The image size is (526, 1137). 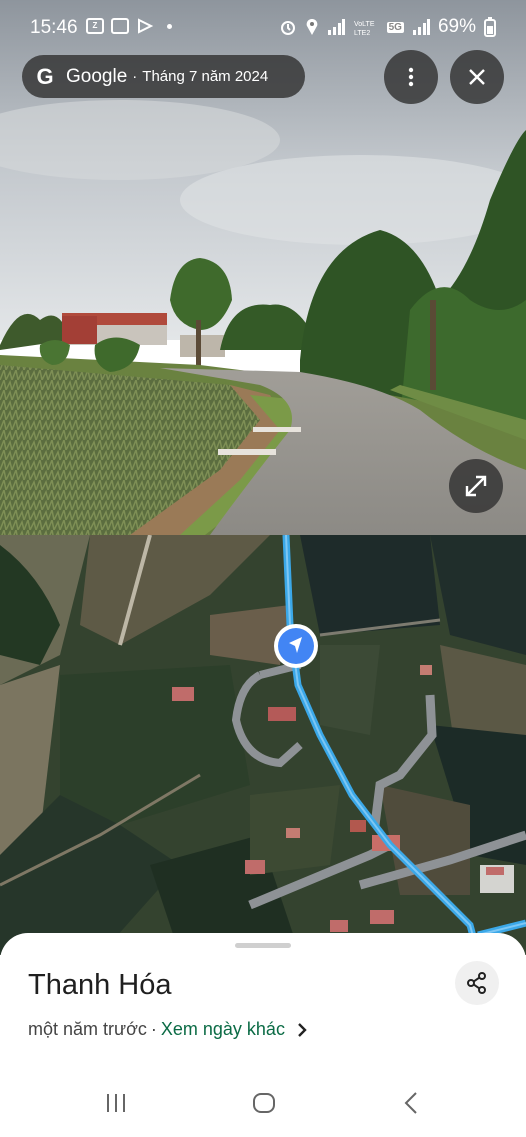 I want to click on share-icon, so click(x=476, y=983).